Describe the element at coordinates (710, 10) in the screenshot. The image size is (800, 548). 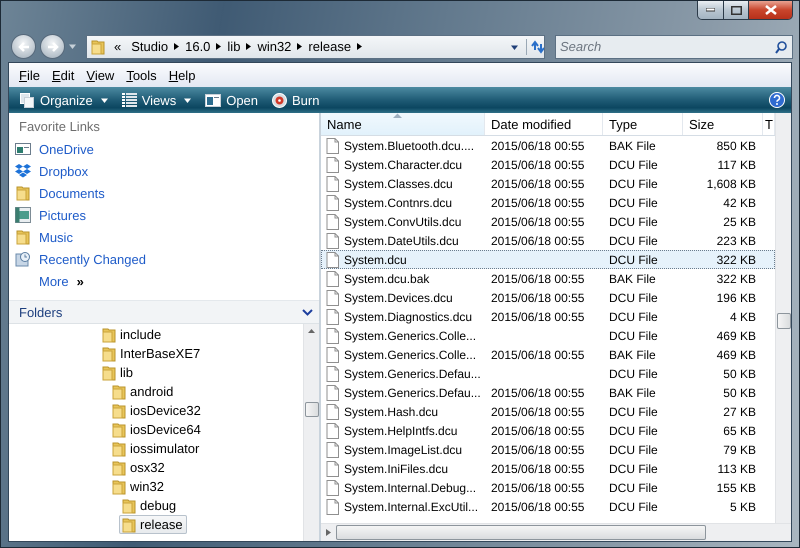
I see `minimize-button` at that location.